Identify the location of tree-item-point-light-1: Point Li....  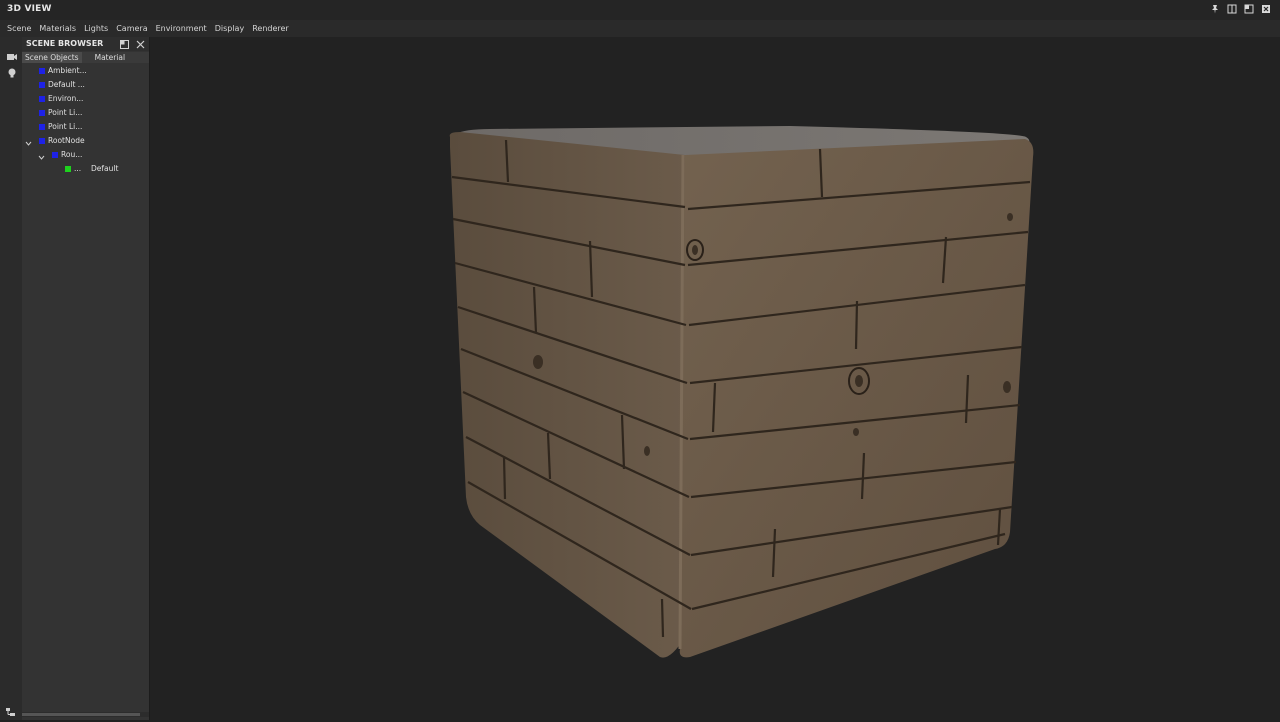
(85, 113).